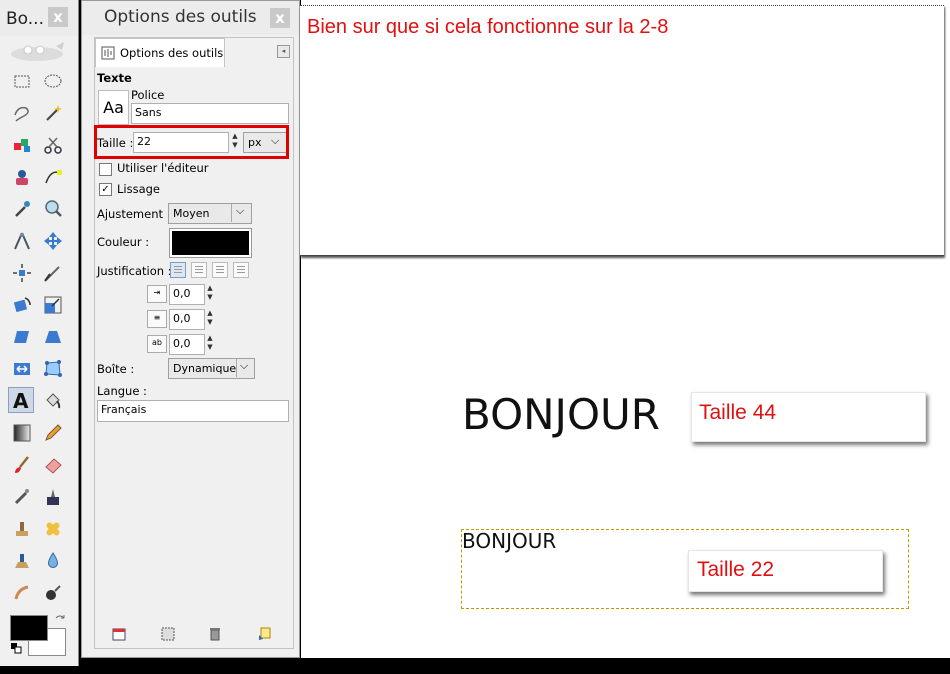 The image size is (950, 674). What do you see at coordinates (280, 18) in the screenshot?
I see `tool-options-close-button: x` at bounding box center [280, 18].